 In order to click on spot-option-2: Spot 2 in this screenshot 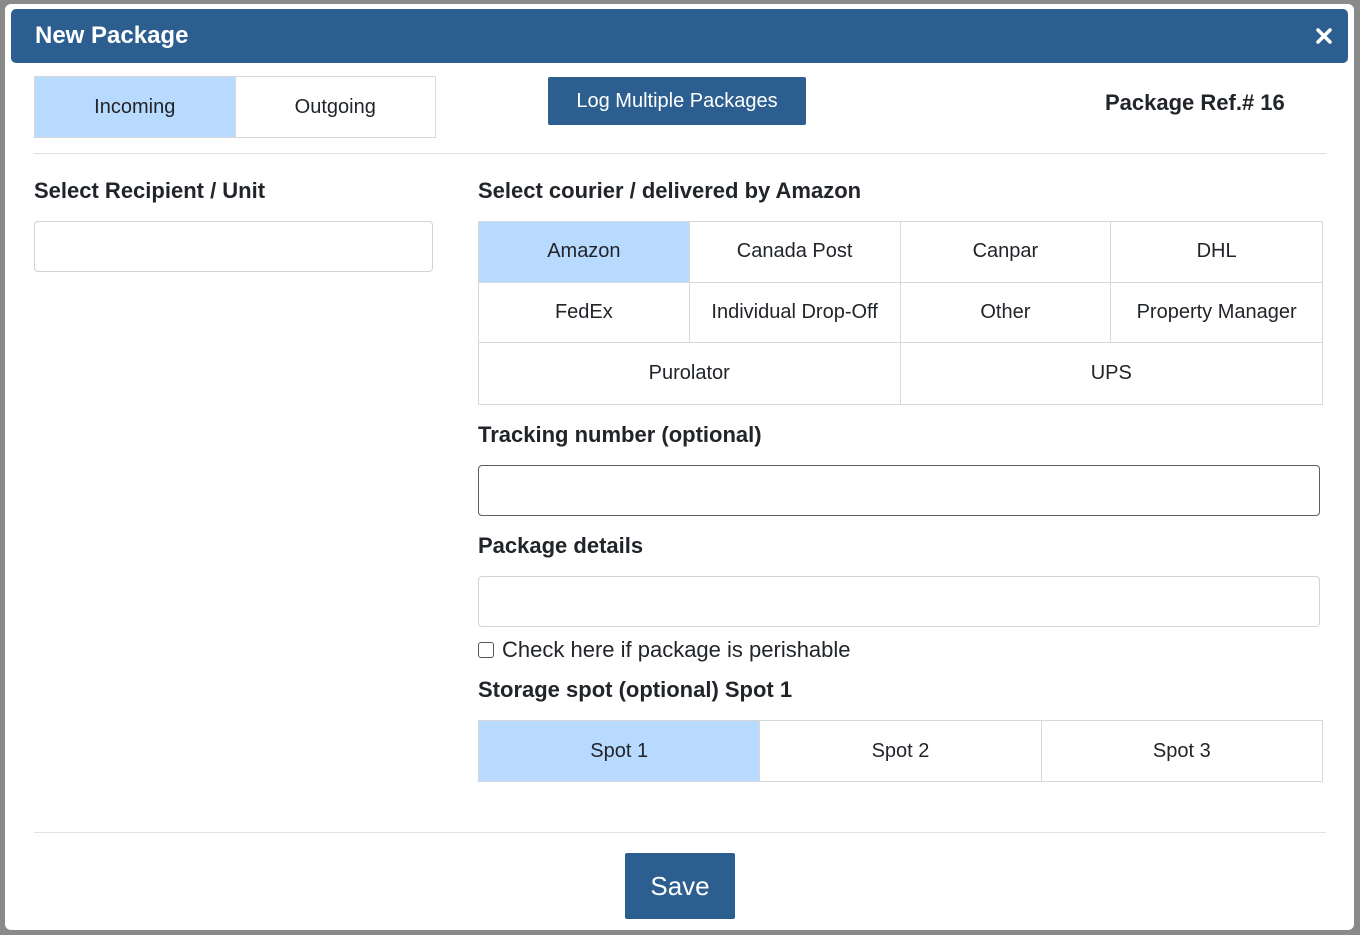, I will do `click(901, 751)`.